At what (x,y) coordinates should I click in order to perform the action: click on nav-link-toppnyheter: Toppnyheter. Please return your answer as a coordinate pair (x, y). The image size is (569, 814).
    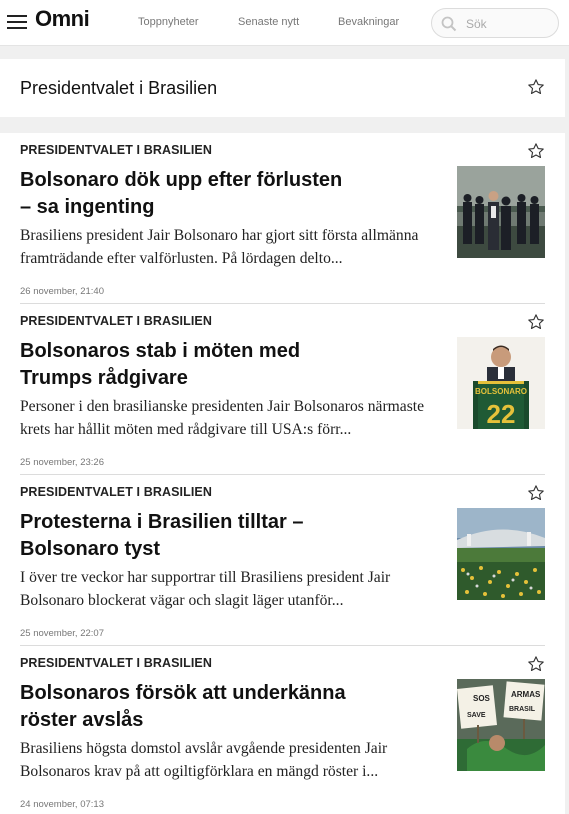
    Looking at the image, I should click on (168, 22).